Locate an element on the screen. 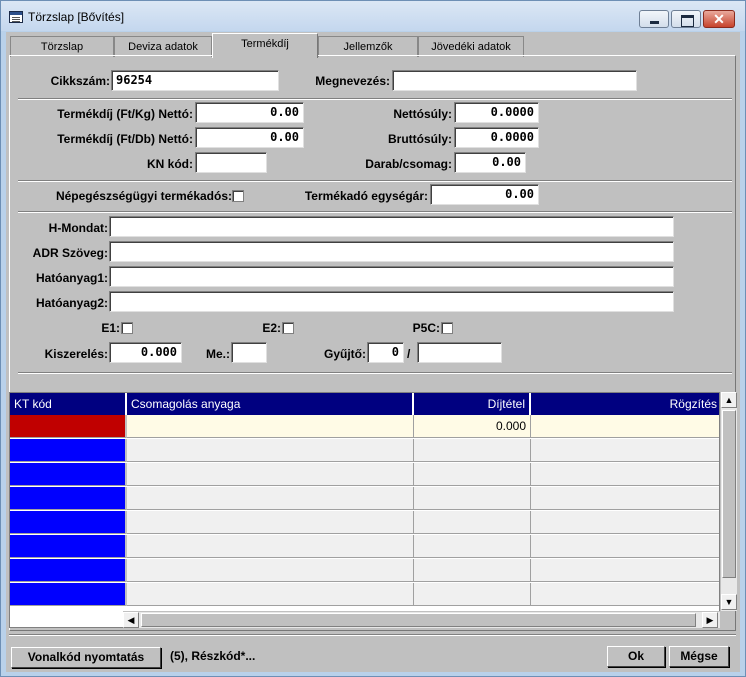 The image size is (746, 677). form-icon is located at coordinates (16, 17).